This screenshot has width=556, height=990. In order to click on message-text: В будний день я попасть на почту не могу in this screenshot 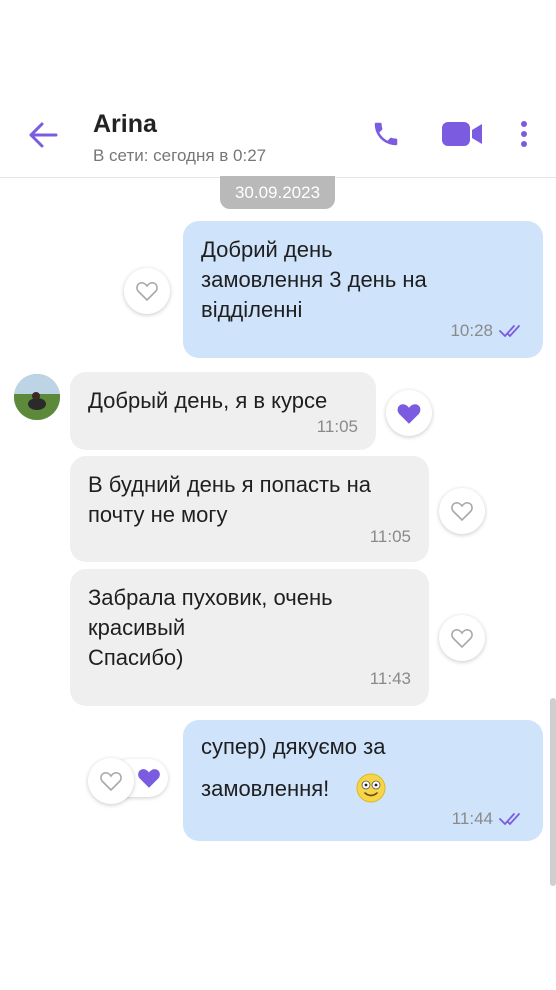, I will do `click(230, 499)`.